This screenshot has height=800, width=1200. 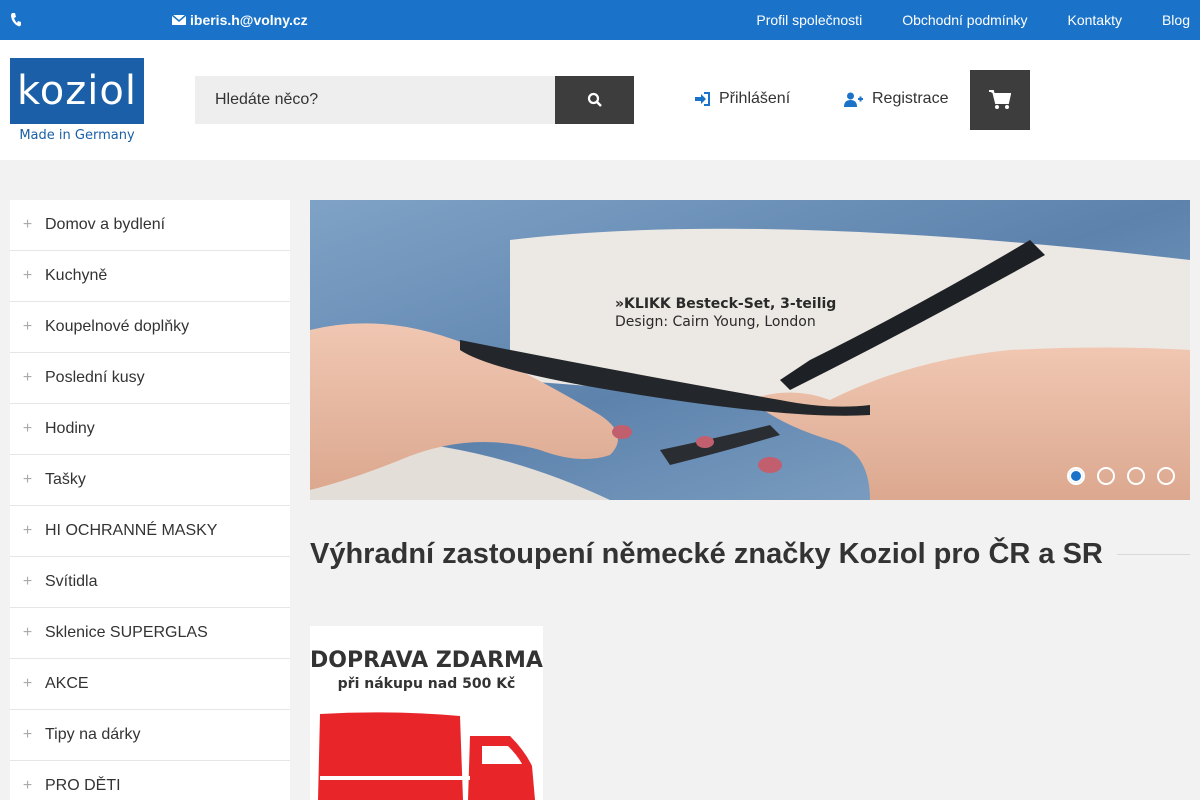 I want to click on divider, so click(x=1153, y=554).